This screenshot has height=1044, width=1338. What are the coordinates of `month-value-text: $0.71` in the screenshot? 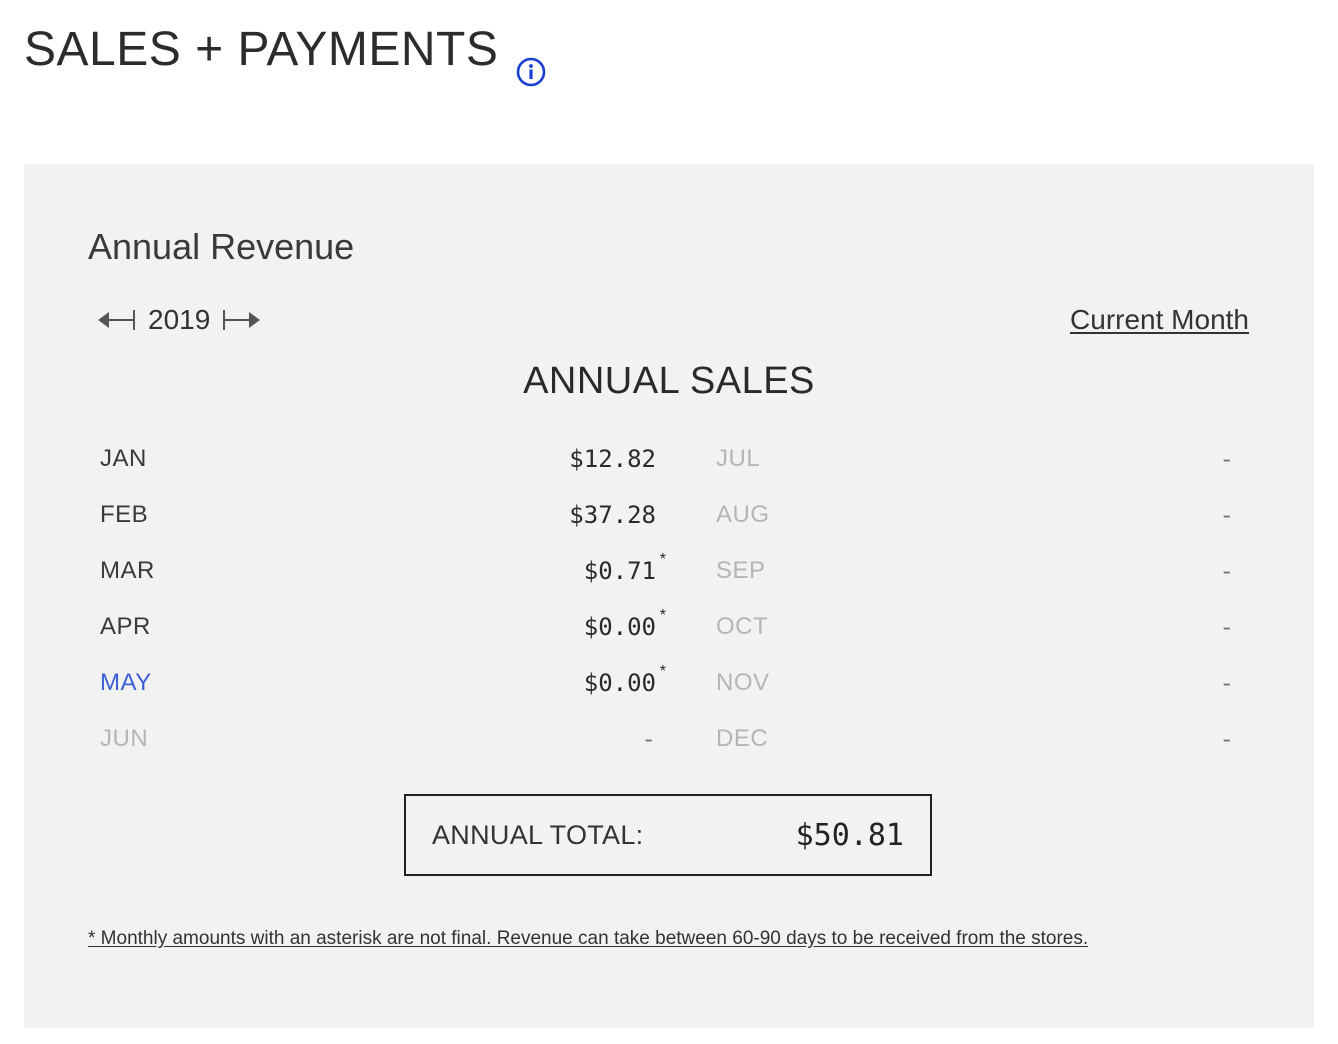 It's located at (619, 571).